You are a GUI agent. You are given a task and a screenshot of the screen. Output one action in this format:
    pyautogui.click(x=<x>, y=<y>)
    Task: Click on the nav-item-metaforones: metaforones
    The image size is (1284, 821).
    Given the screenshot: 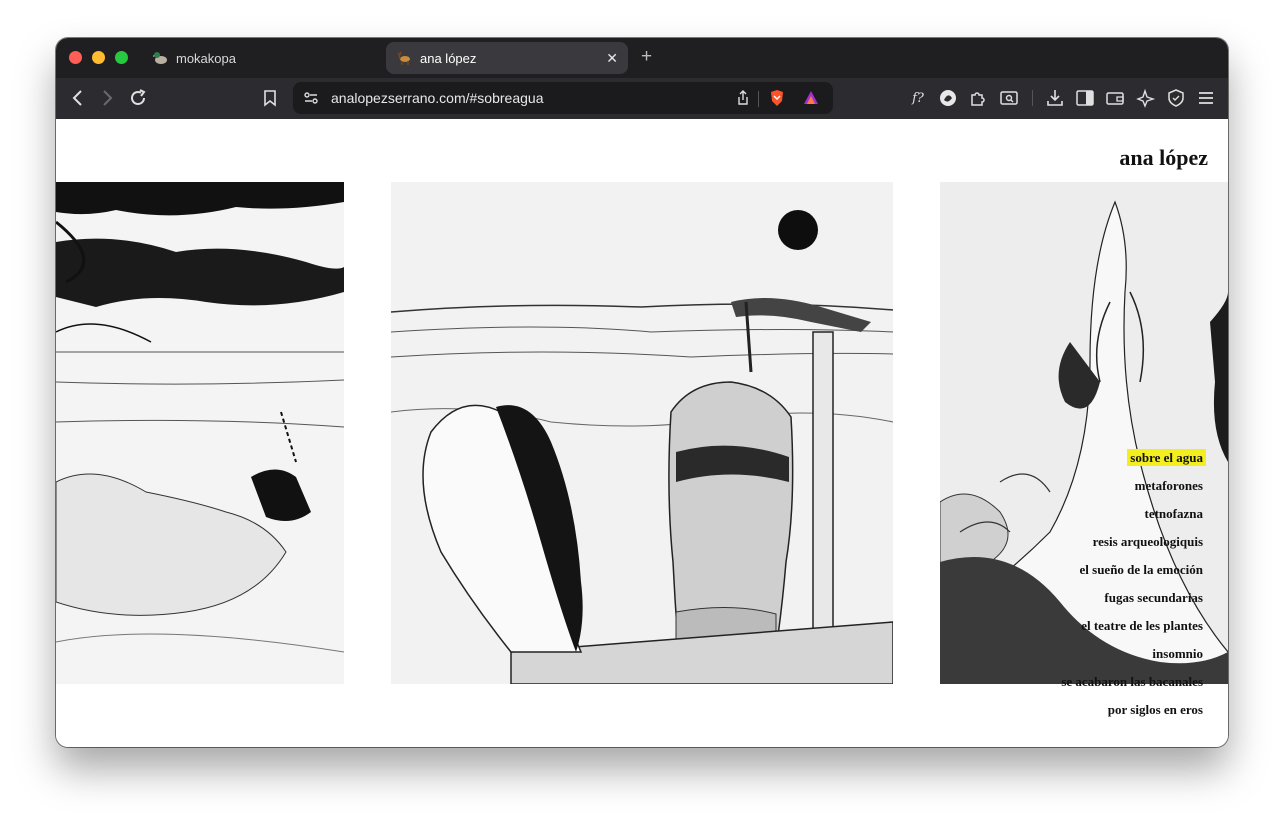 What is the action you would take?
    pyautogui.click(x=1132, y=489)
    